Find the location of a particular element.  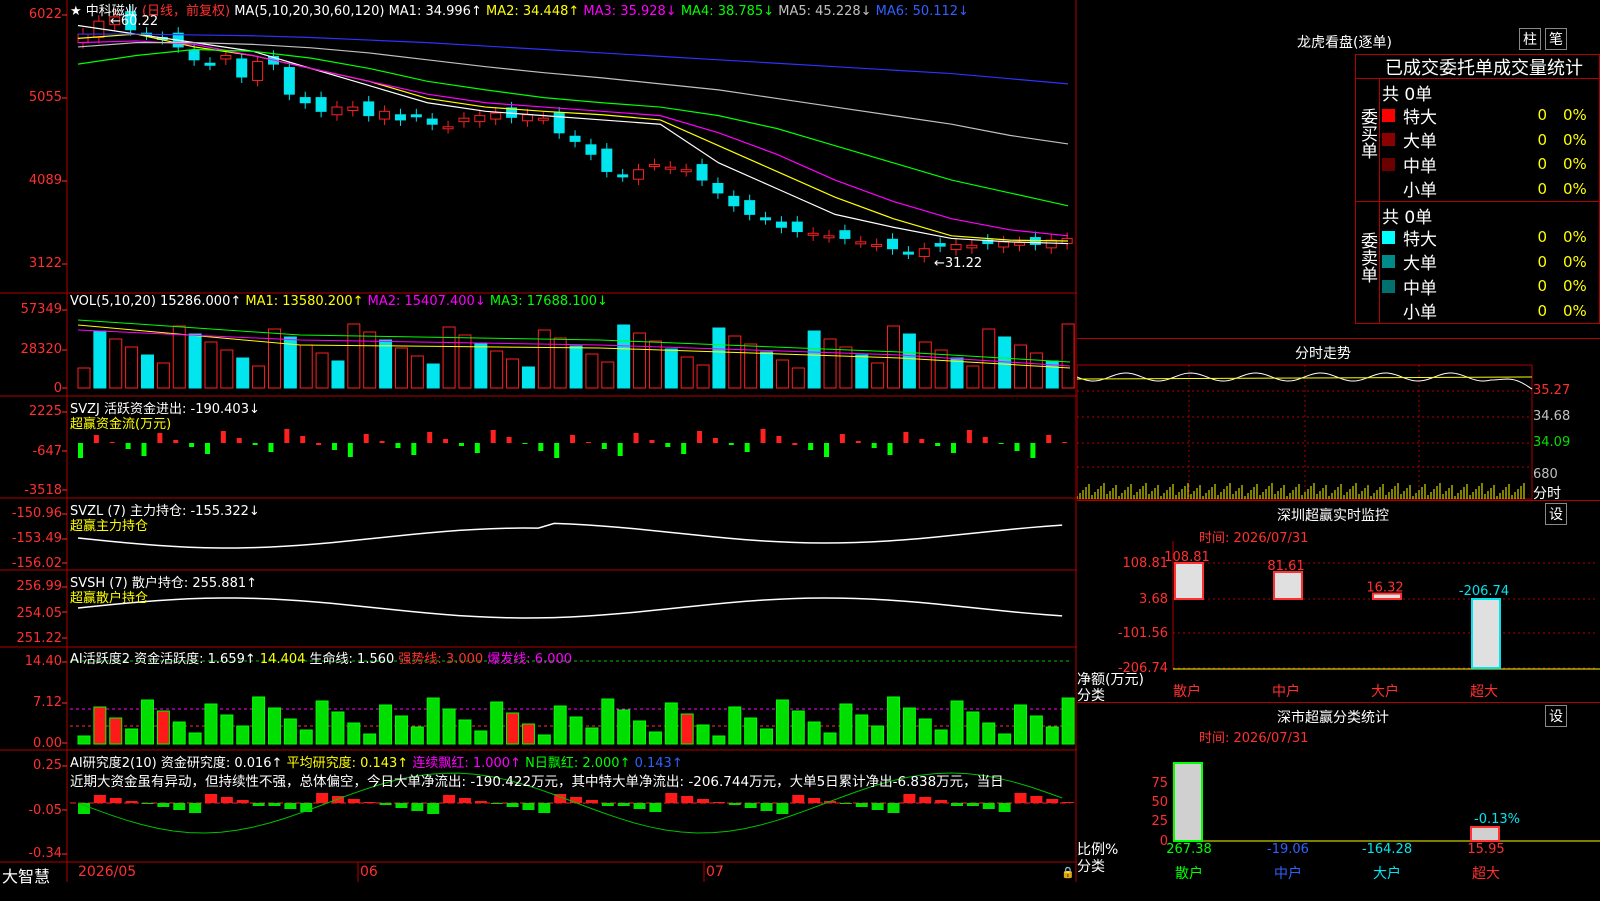

ai-active-tick-1: 14.40 is located at coordinates (43, 661).